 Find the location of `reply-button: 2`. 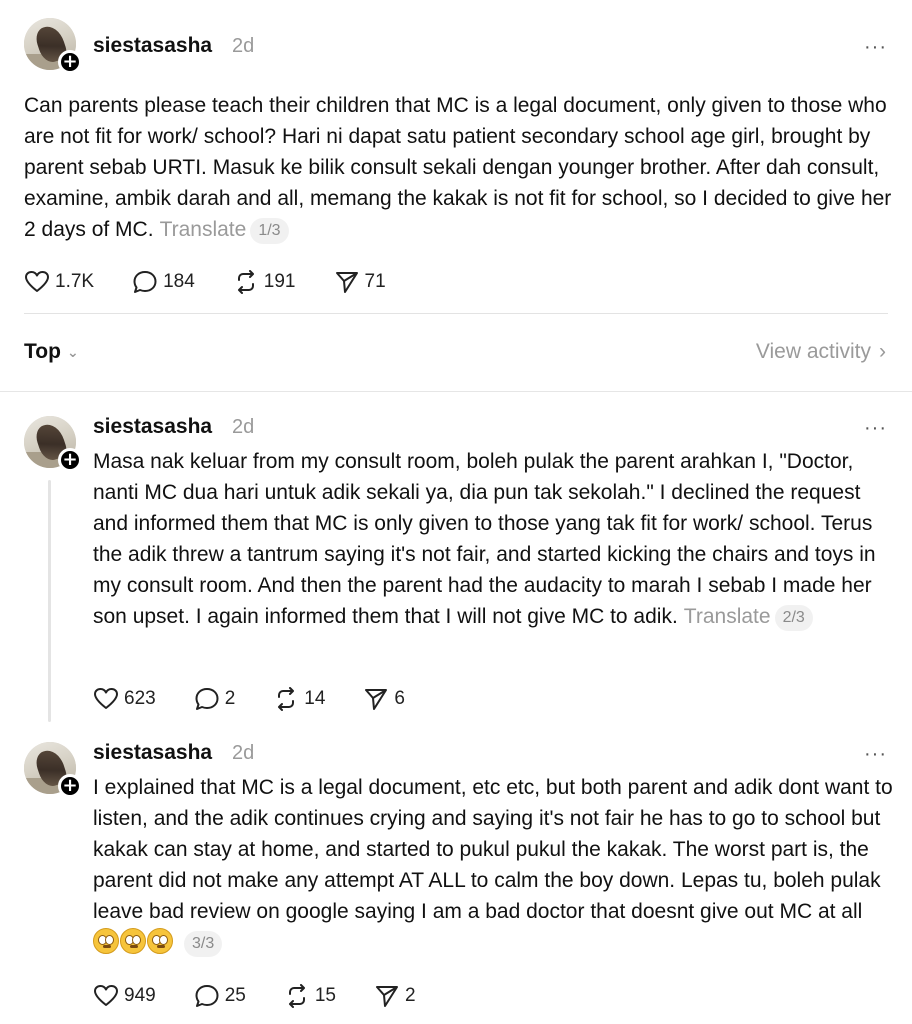

reply-button: 2 is located at coordinates (215, 699).